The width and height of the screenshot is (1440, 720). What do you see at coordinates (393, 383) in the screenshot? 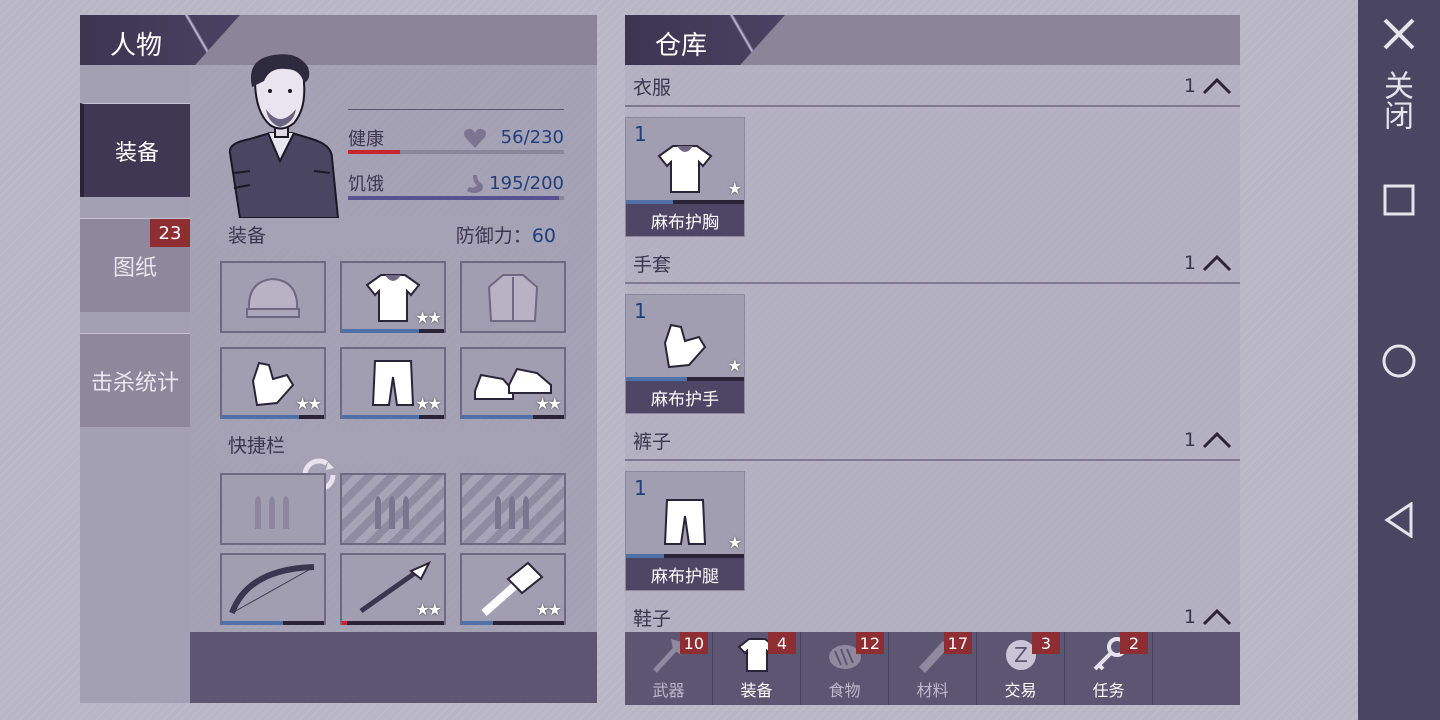
I see `equip-slot-legs: ★★` at bounding box center [393, 383].